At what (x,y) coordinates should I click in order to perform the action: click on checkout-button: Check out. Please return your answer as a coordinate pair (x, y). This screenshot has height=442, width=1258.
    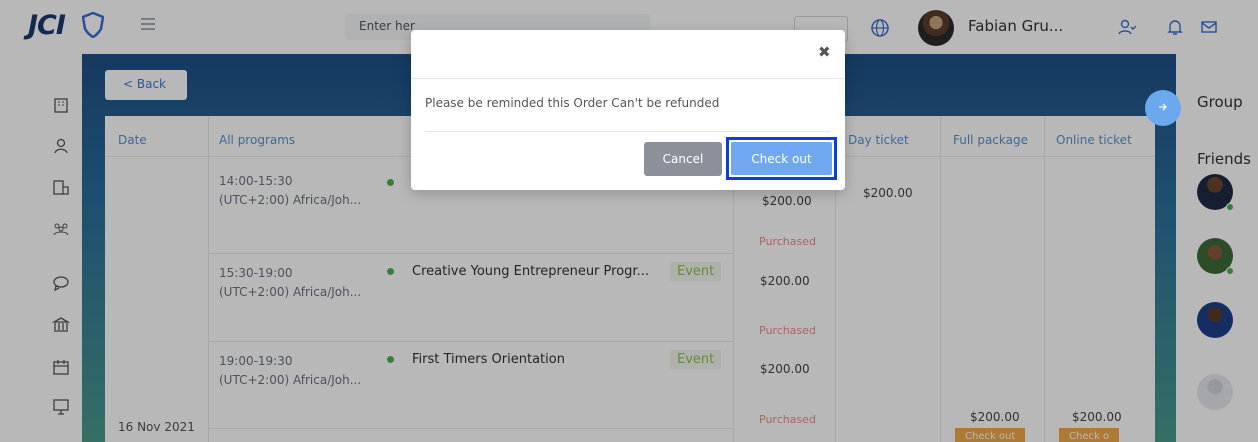
    Looking at the image, I should click on (781, 158).